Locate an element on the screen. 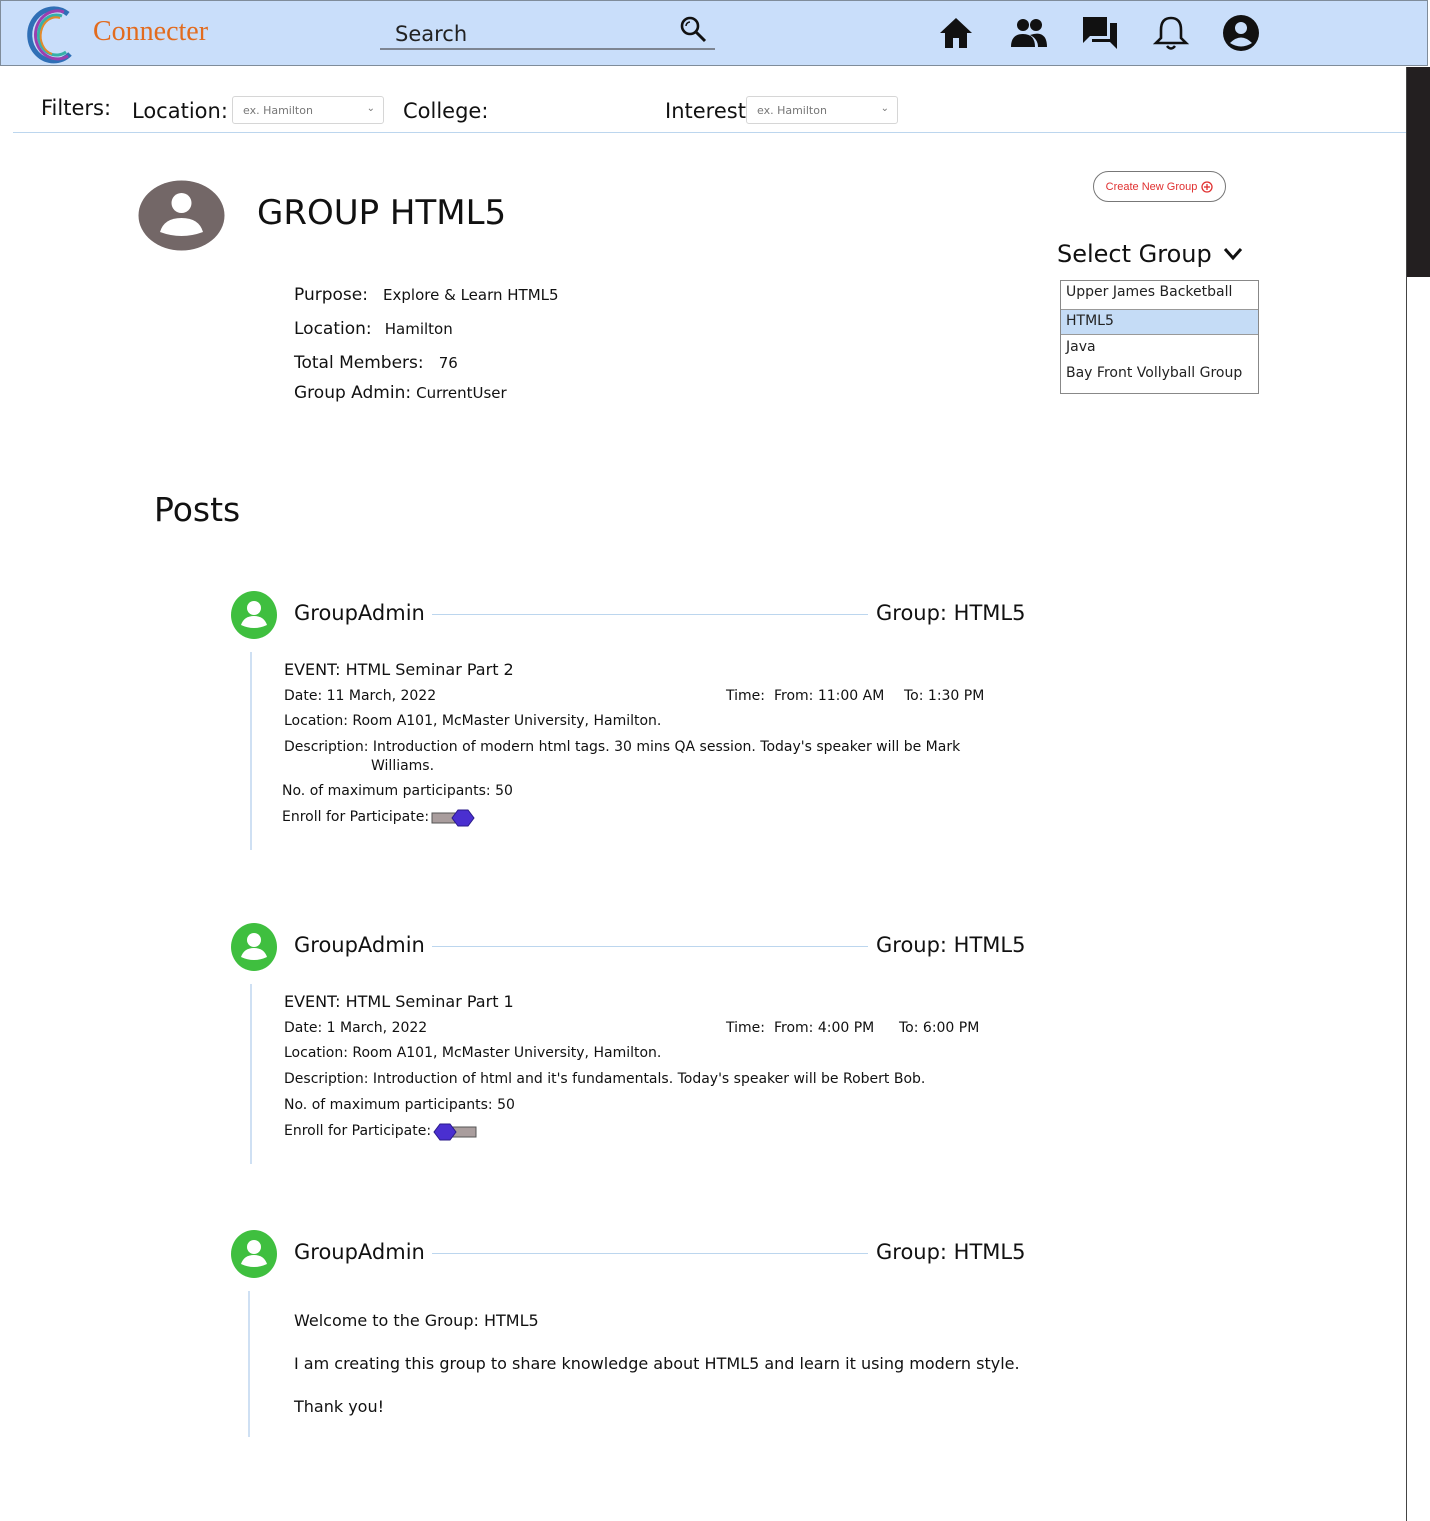  location-filter-select: ex. Hamilton ⌄ is located at coordinates (308, 110).